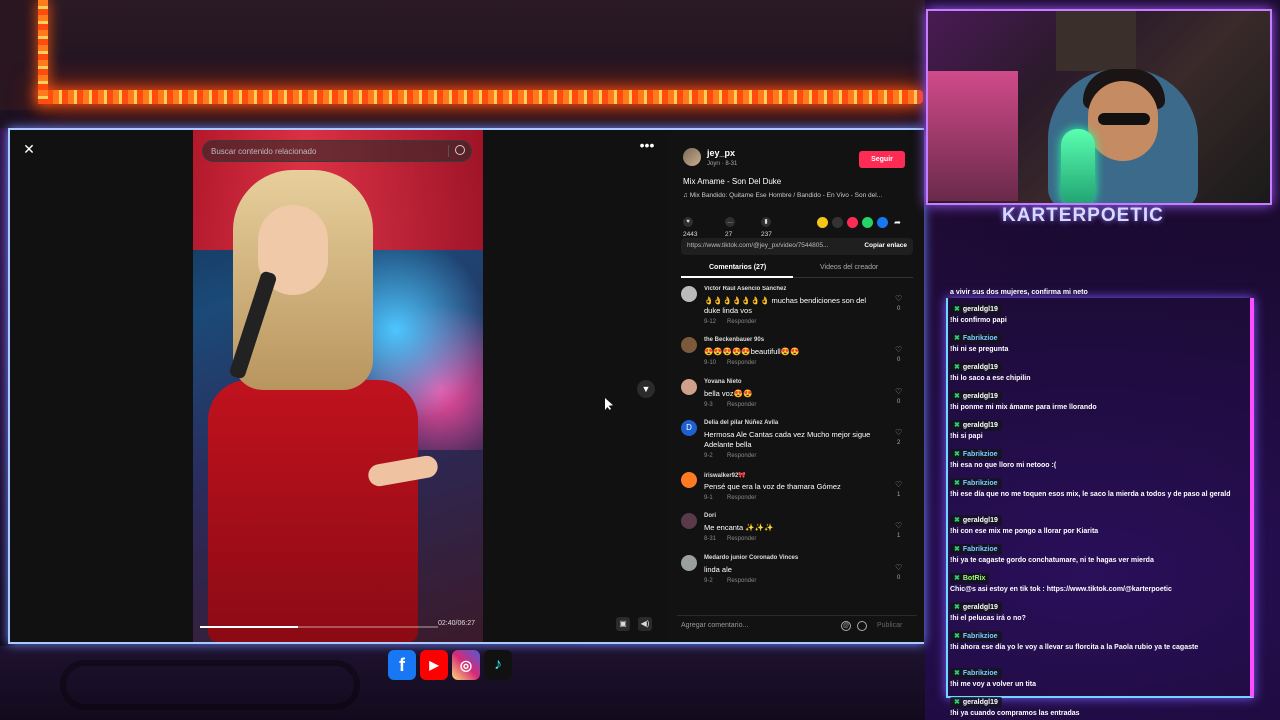 The image size is (1280, 720). I want to click on chat-text: !hi si papi, so click(966, 436).